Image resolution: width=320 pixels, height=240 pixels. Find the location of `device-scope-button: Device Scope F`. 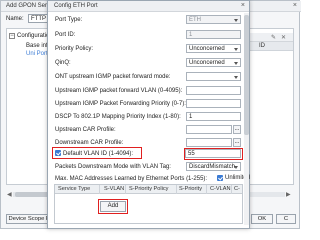

device-scope-button: Device Scope F is located at coordinates (29, 219).